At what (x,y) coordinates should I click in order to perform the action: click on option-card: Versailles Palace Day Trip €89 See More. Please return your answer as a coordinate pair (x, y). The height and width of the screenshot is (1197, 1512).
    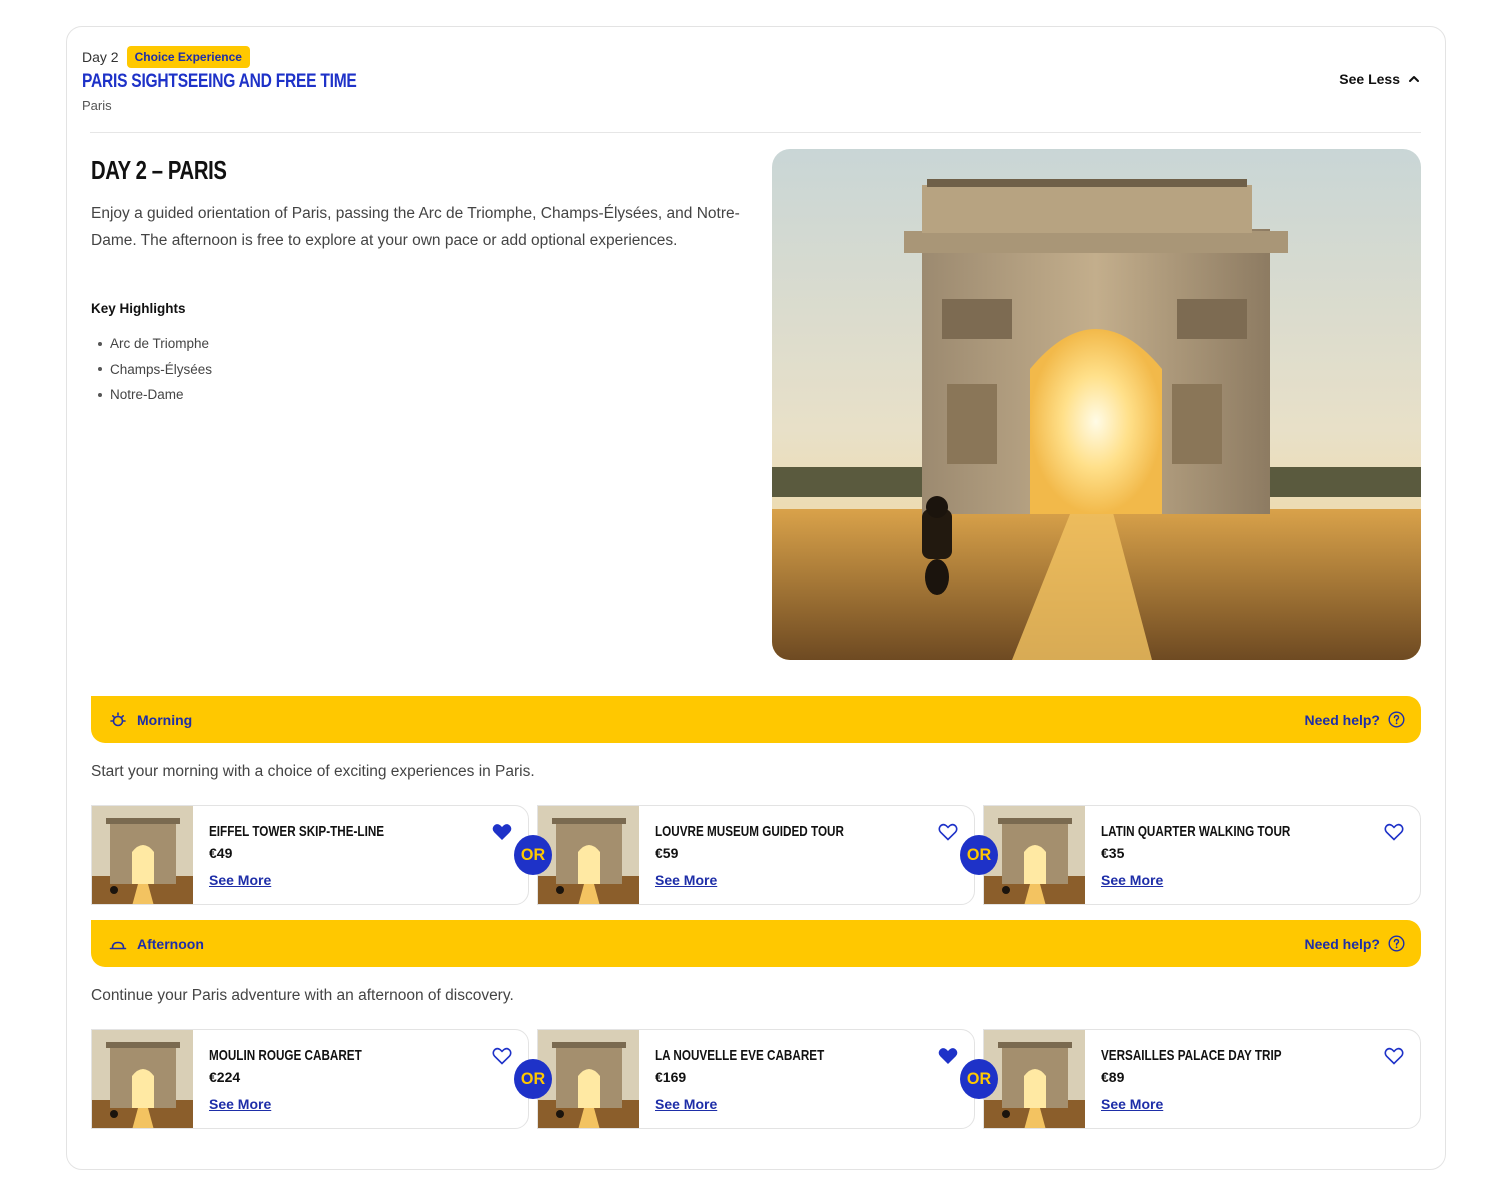
    Looking at the image, I should click on (1202, 1079).